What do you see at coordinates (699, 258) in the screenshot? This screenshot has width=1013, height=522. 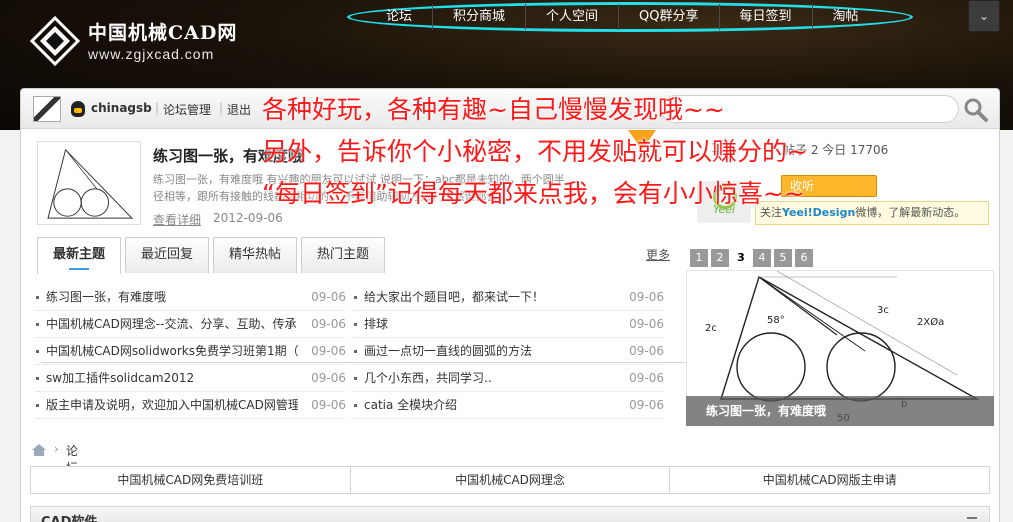 I see `slide-number: 1` at bounding box center [699, 258].